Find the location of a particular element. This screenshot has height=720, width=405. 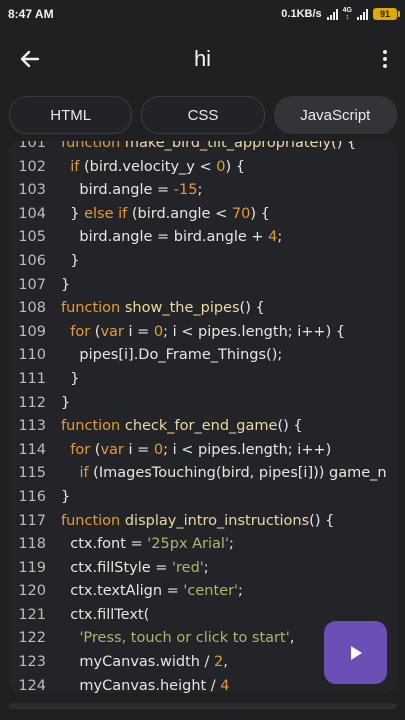

line-number: 113 is located at coordinates (32, 426).